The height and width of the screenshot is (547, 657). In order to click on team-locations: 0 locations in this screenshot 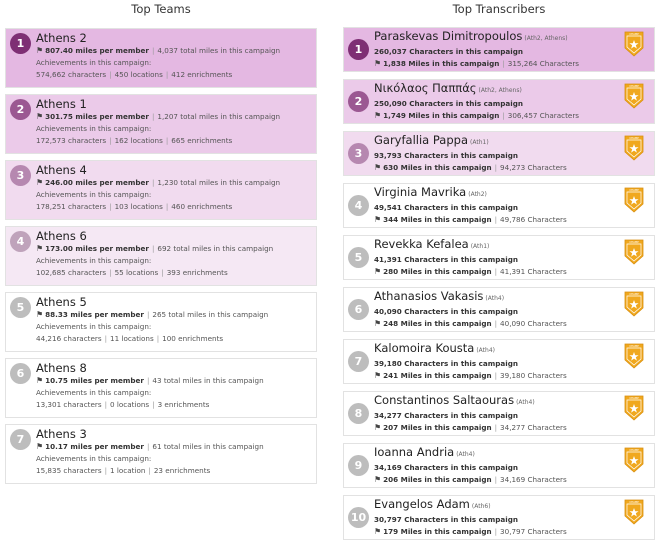, I will do `click(130, 404)`.